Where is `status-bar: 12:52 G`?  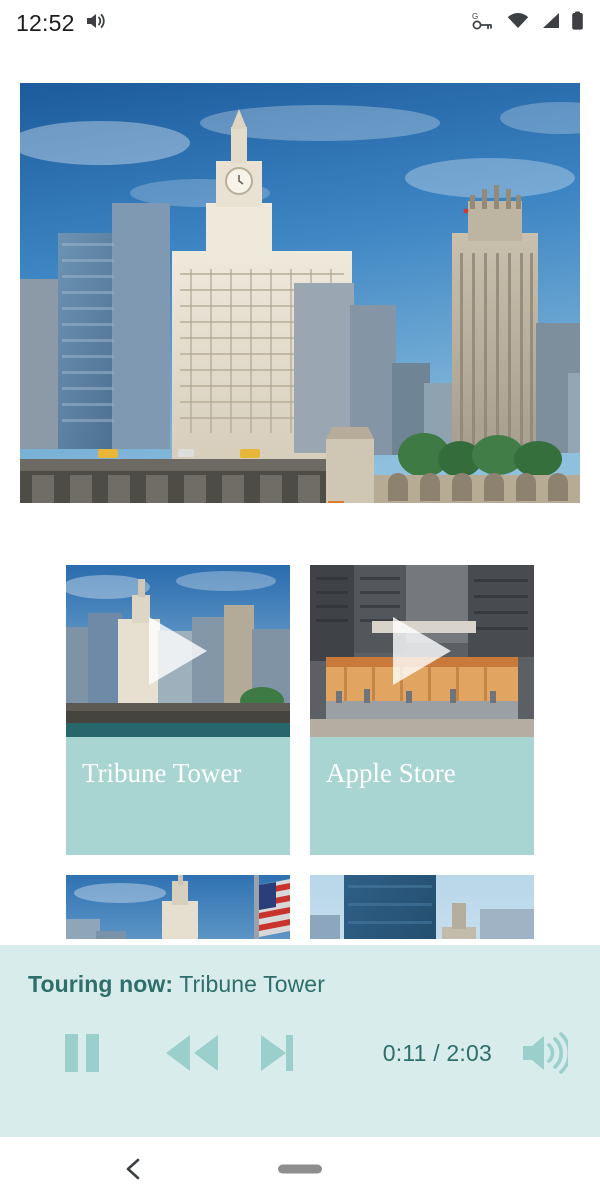
status-bar: 12:52 G is located at coordinates (300, 23).